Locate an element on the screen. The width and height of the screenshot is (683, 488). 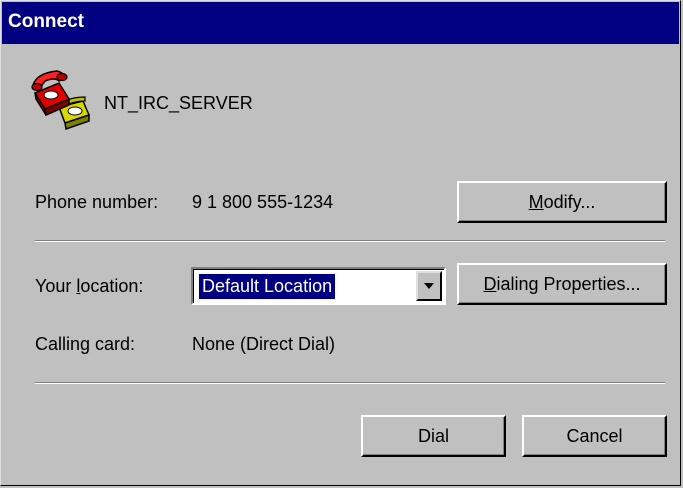
location-dropdown-button is located at coordinates (429, 286).